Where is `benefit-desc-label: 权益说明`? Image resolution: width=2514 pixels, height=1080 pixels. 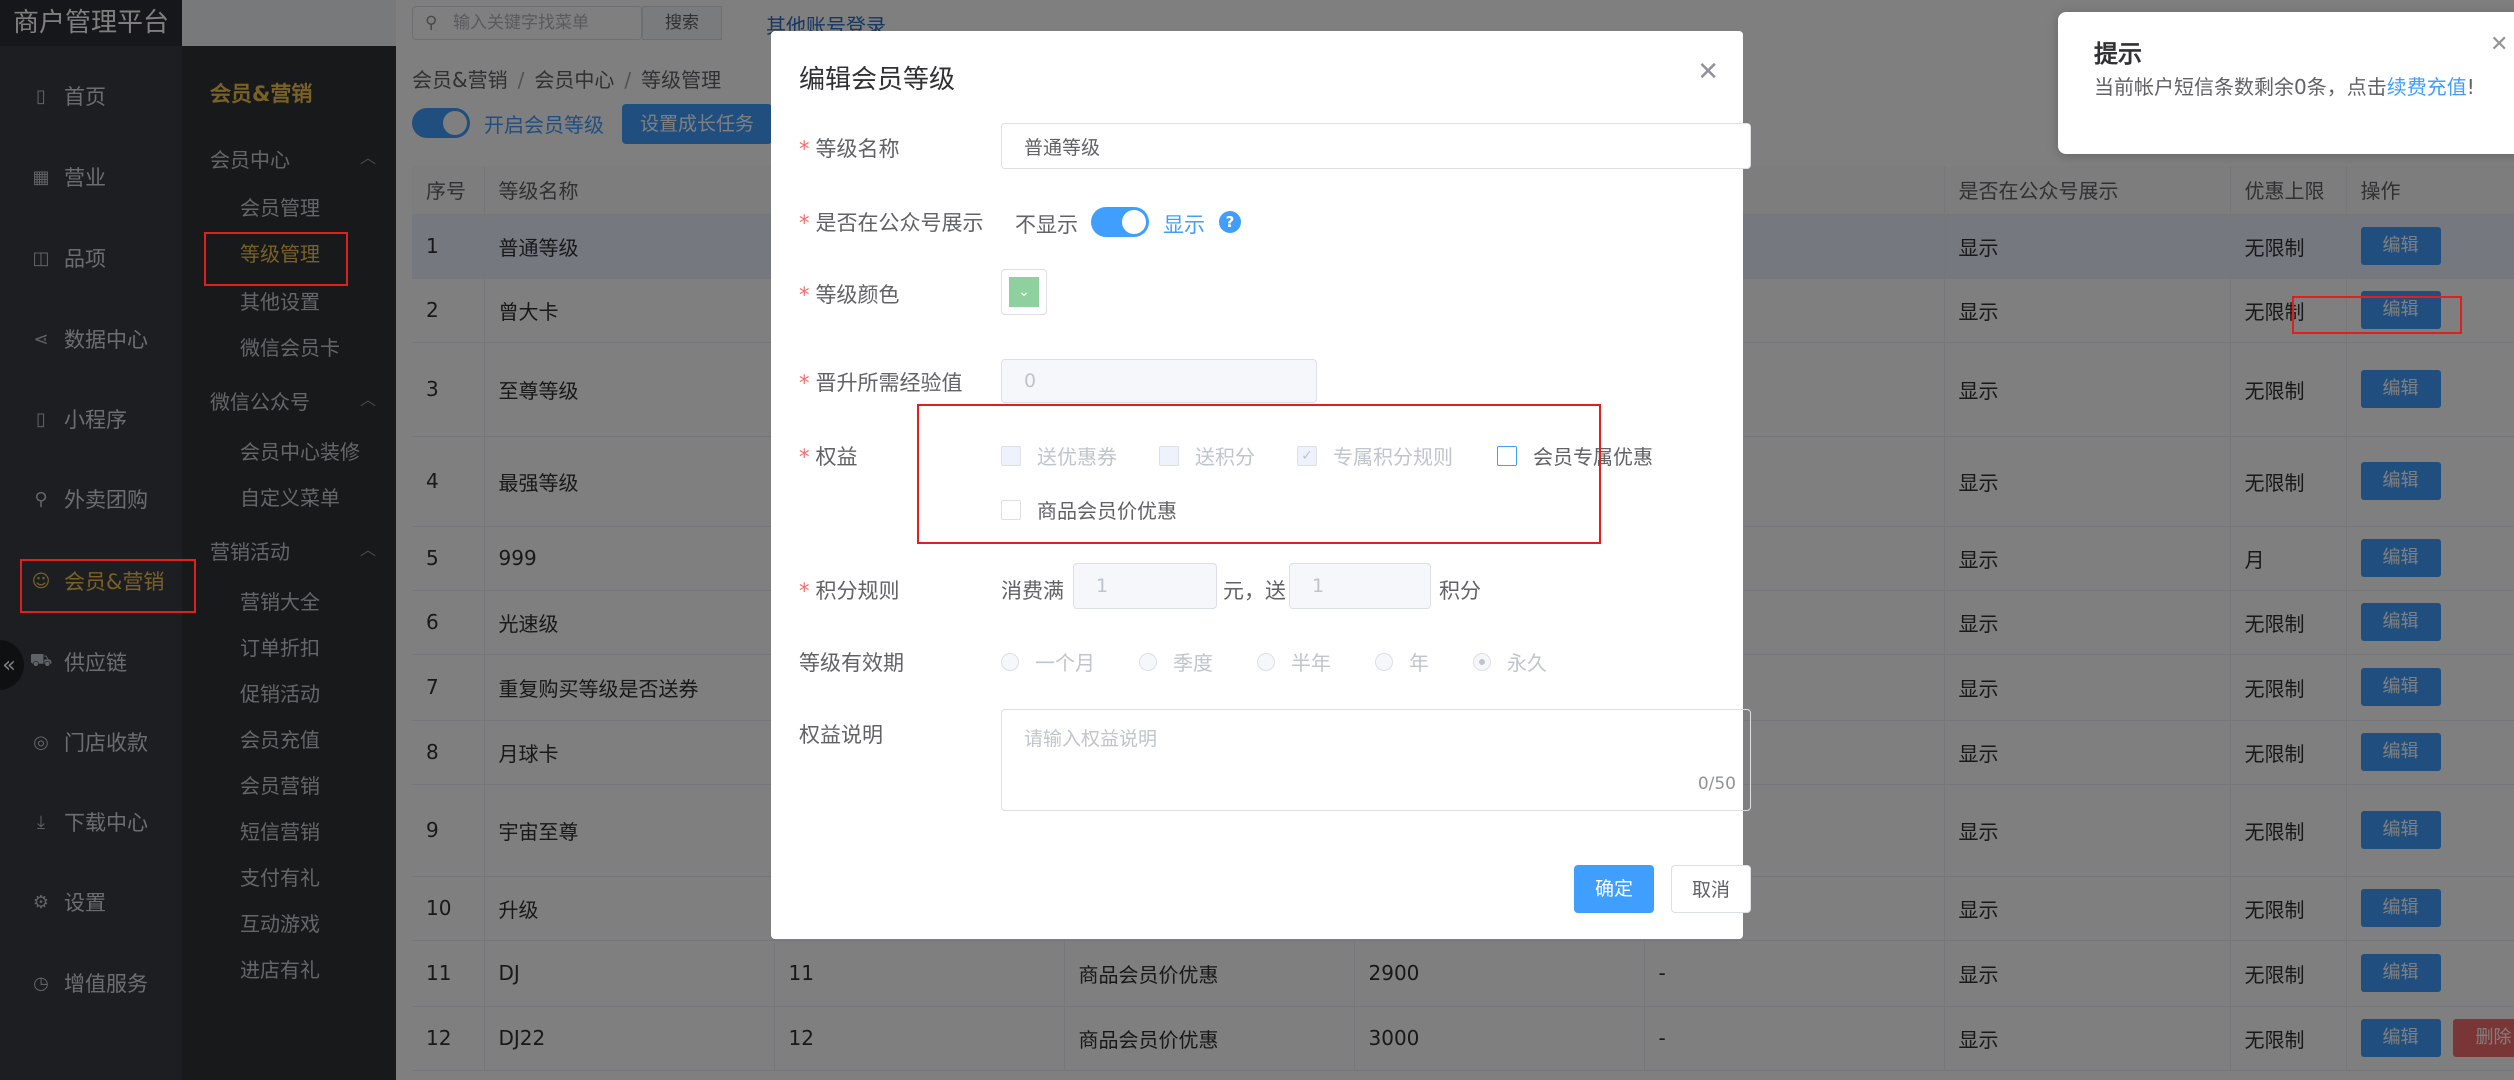
benefit-desc-label: 权益说明 is located at coordinates (841, 735).